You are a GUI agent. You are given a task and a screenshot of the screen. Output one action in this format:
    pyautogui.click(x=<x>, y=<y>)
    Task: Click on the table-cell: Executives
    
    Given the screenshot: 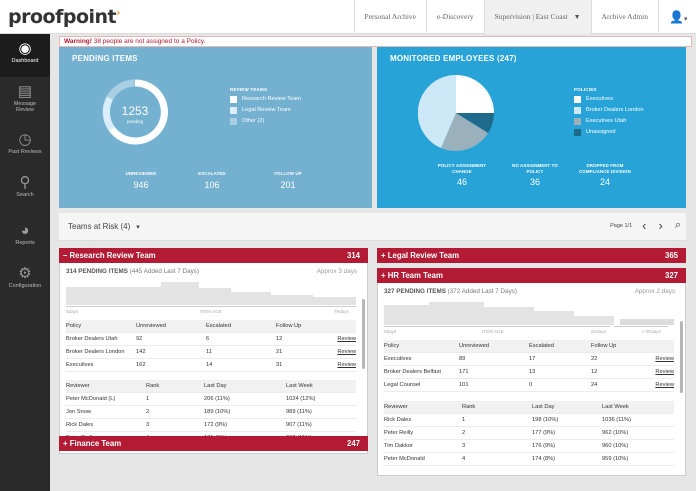 What is the action you would take?
    pyautogui.click(x=398, y=359)
    